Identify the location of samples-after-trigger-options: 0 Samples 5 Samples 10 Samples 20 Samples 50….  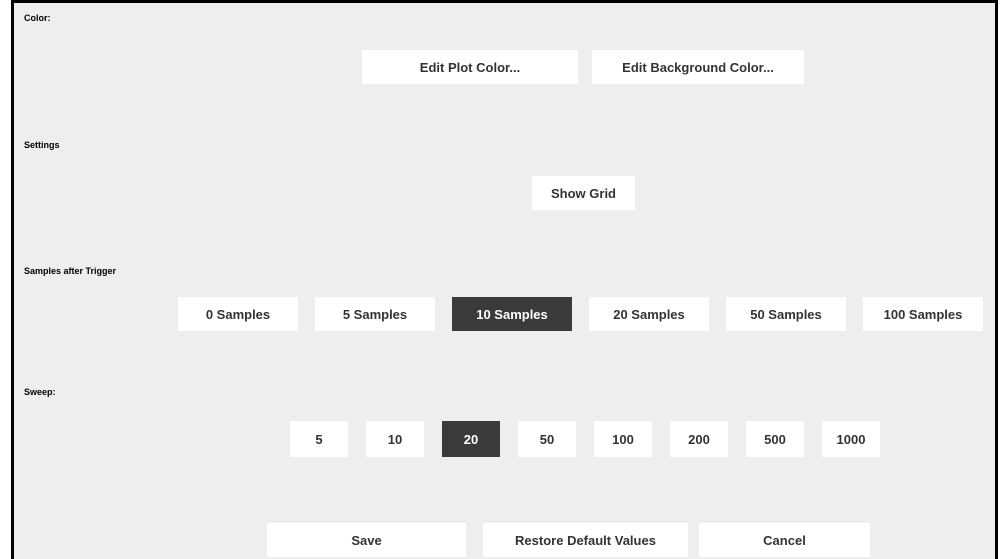
(580, 314).